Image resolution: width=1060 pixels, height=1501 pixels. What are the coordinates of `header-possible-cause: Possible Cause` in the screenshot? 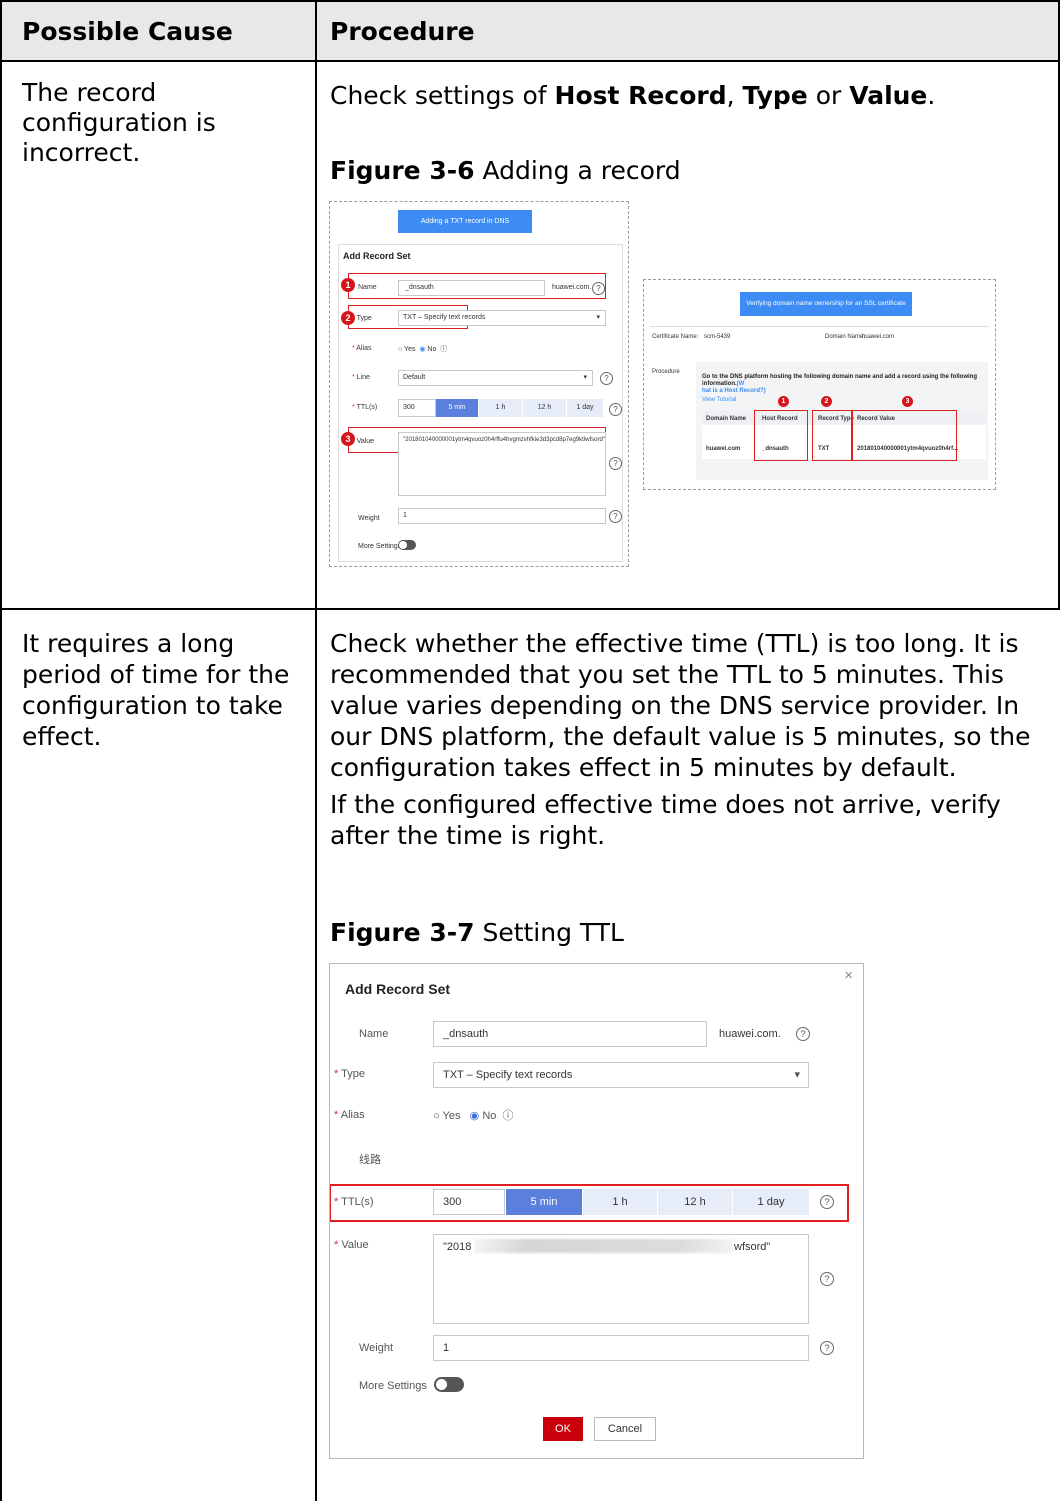 It's located at (127, 31).